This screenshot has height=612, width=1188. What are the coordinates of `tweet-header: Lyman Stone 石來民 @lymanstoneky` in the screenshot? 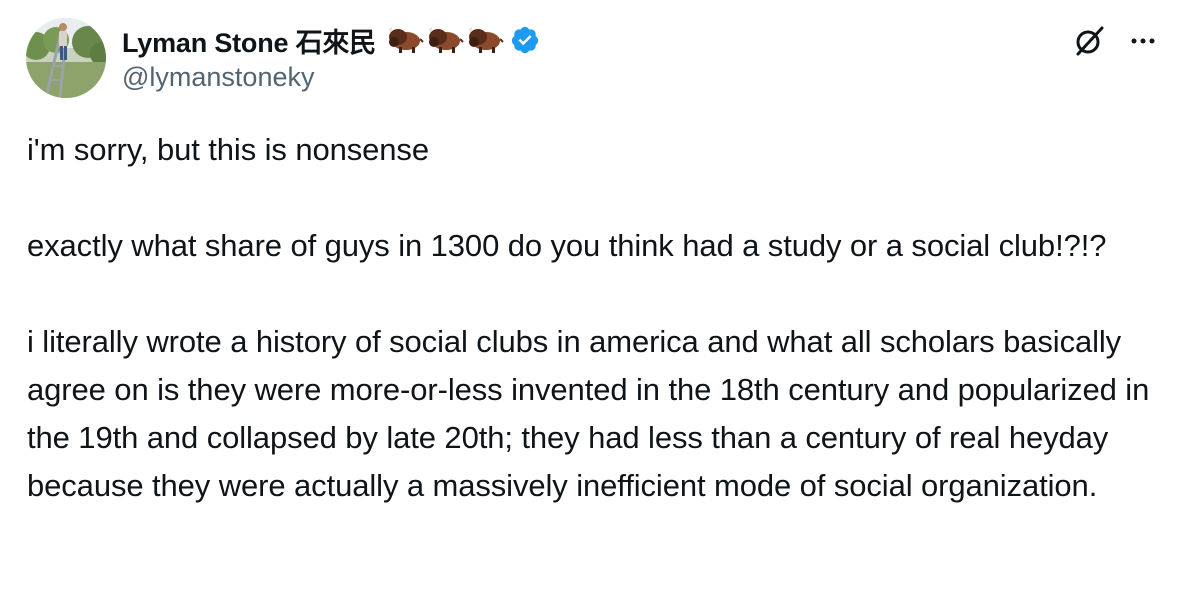 It's located at (331, 62).